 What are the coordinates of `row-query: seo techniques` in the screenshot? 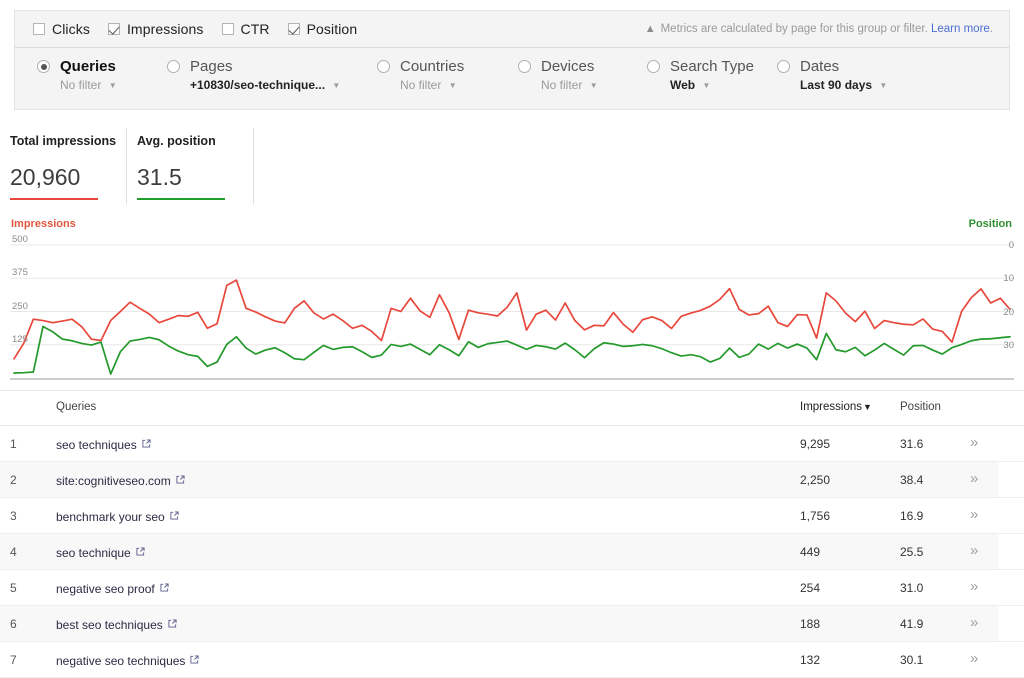 It's located at (103, 444).